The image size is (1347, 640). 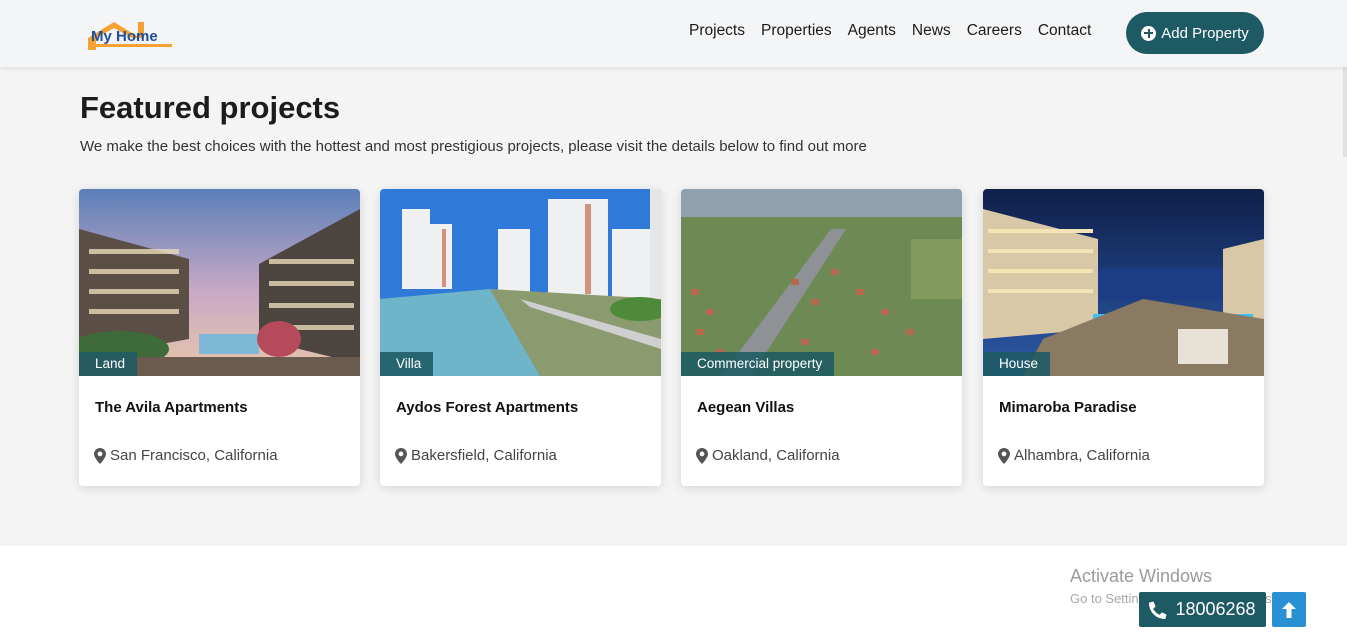 What do you see at coordinates (487, 407) in the screenshot?
I see `project-title: Aydos Forest Apartments` at bounding box center [487, 407].